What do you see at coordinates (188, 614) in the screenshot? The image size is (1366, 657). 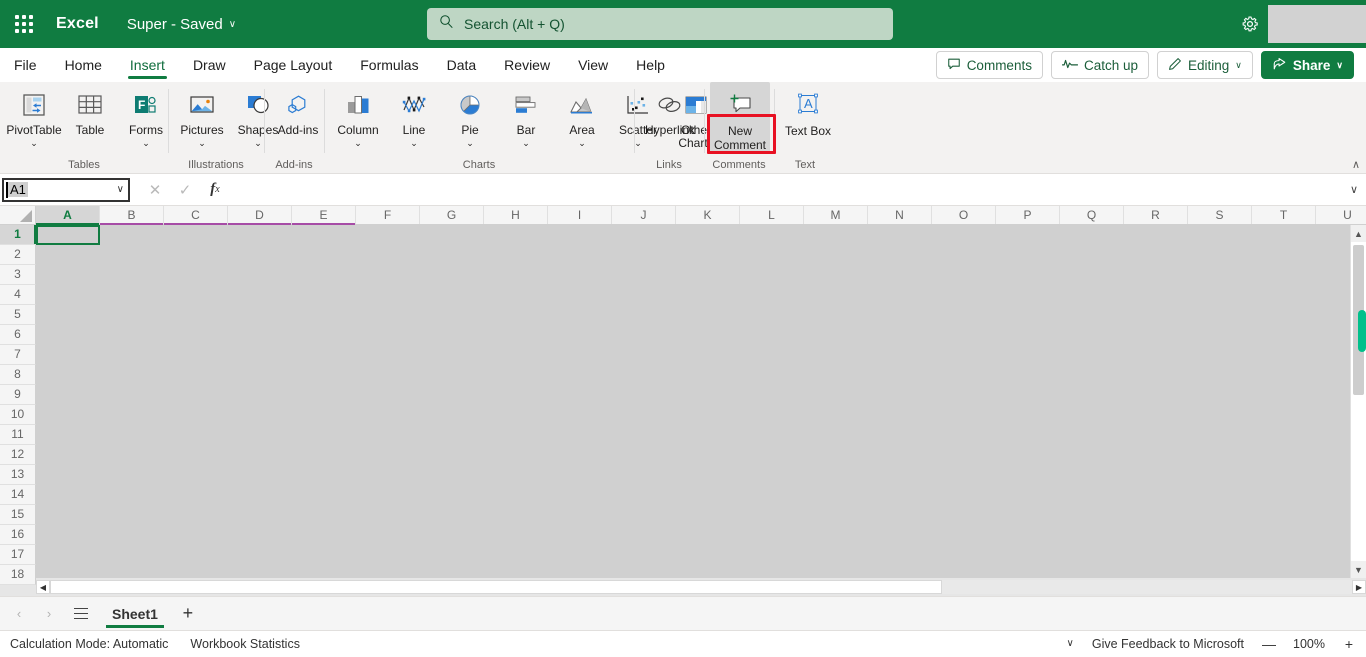 I see `add-sheet-button: +` at bounding box center [188, 614].